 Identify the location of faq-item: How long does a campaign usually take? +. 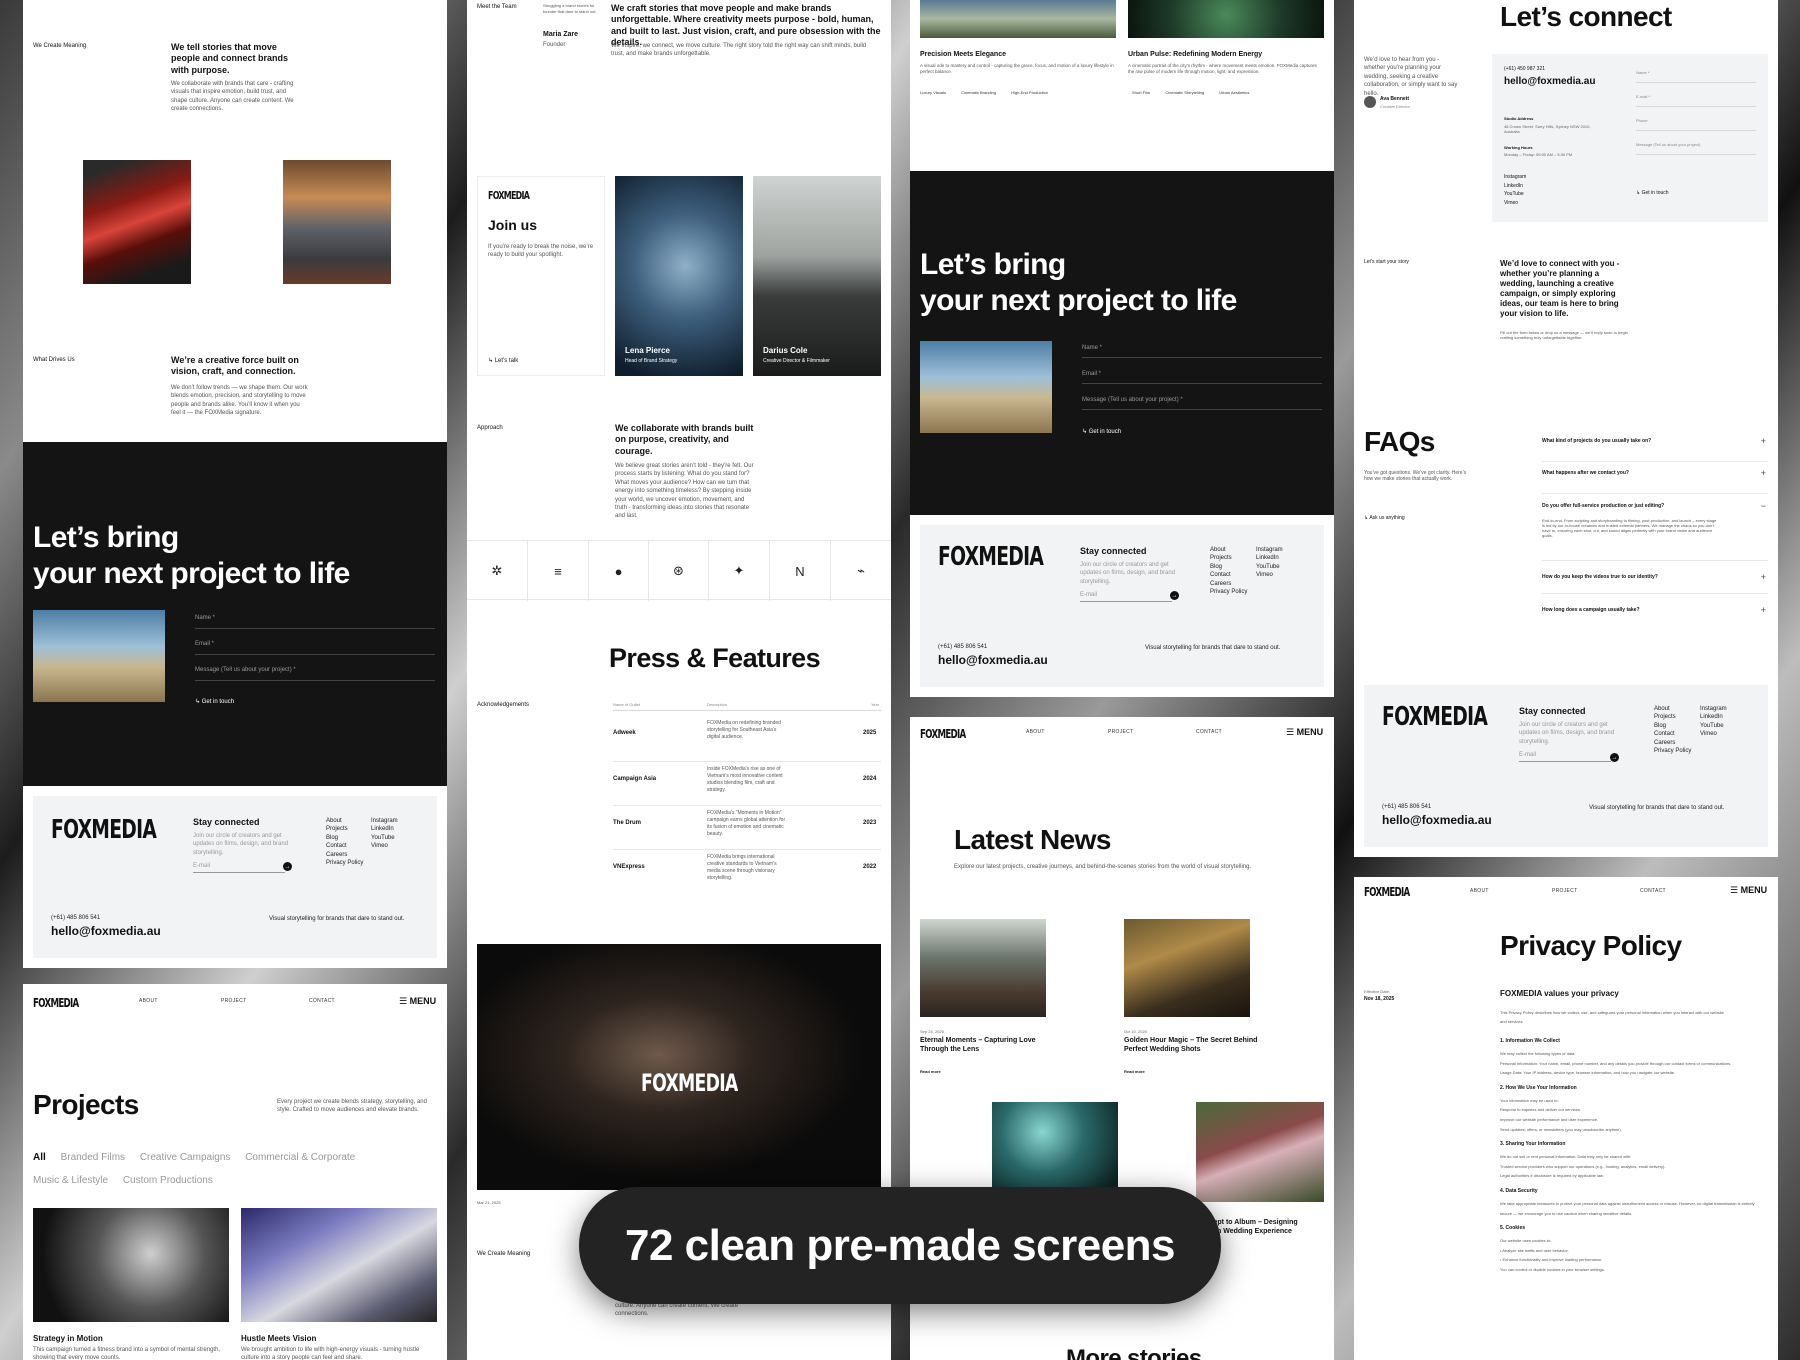
(1655, 612).